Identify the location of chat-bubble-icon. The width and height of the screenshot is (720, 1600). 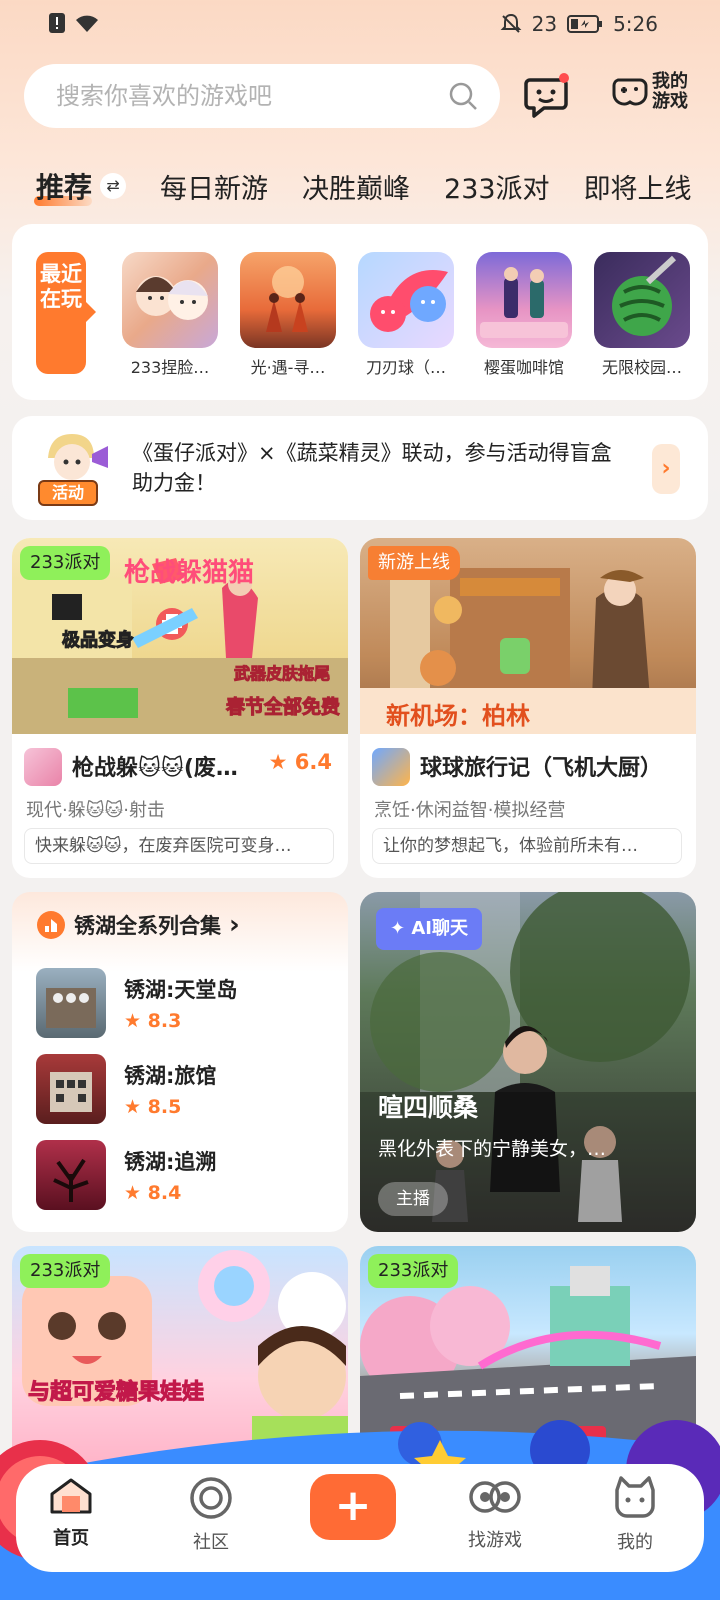
(546, 95).